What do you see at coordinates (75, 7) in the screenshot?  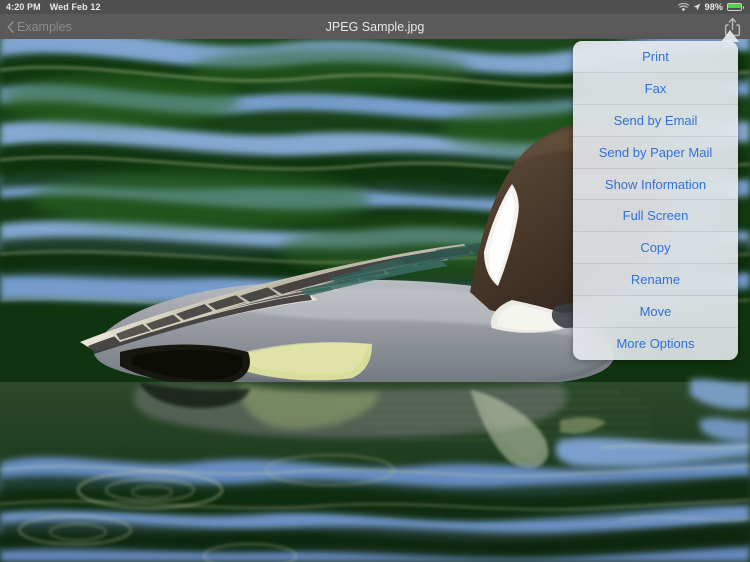 I see `status-bar-date: Wed Feb 12` at bounding box center [75, 7].